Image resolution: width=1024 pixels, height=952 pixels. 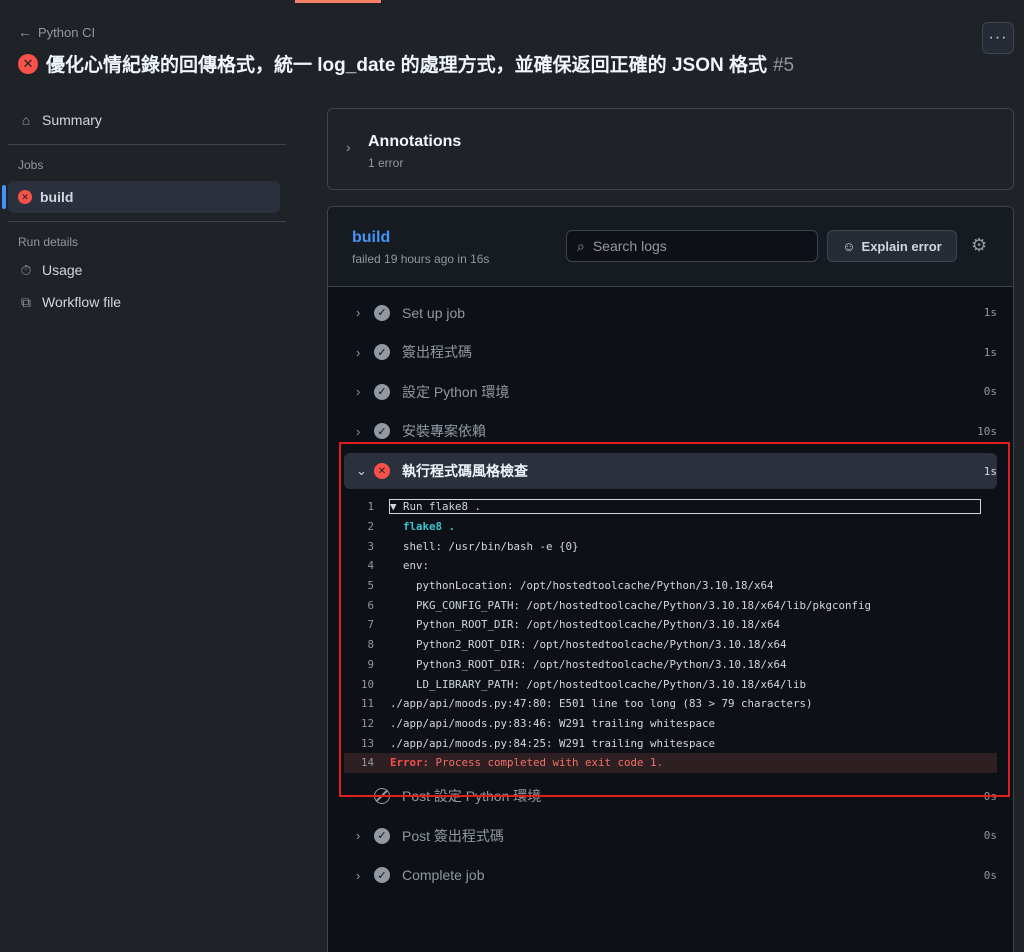 I want to click on log-line-number: 4, so click(x=367, y=565).